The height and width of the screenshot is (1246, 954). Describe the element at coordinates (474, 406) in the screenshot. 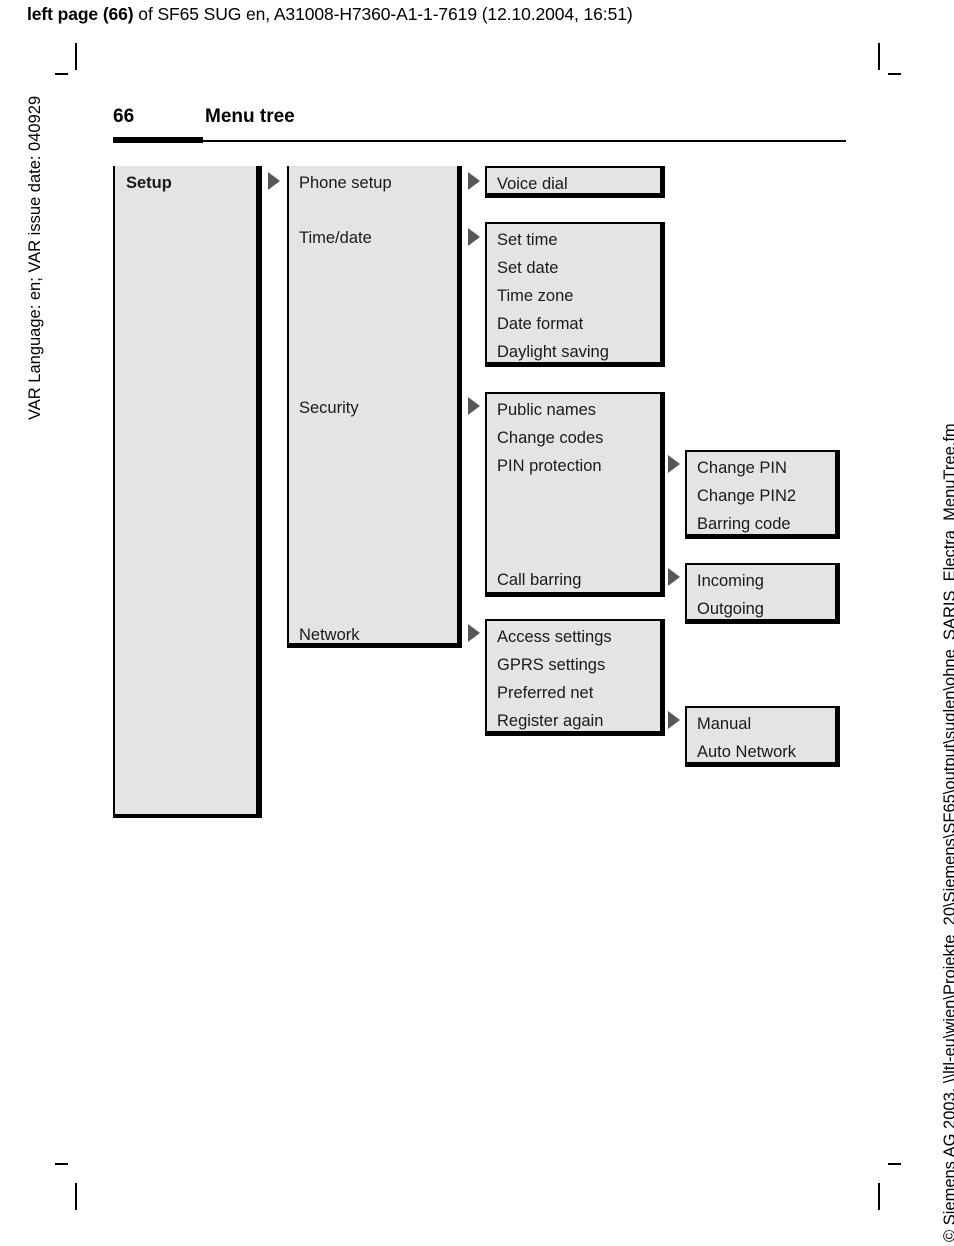

I see `arrow-security-to-public-names` at that location.